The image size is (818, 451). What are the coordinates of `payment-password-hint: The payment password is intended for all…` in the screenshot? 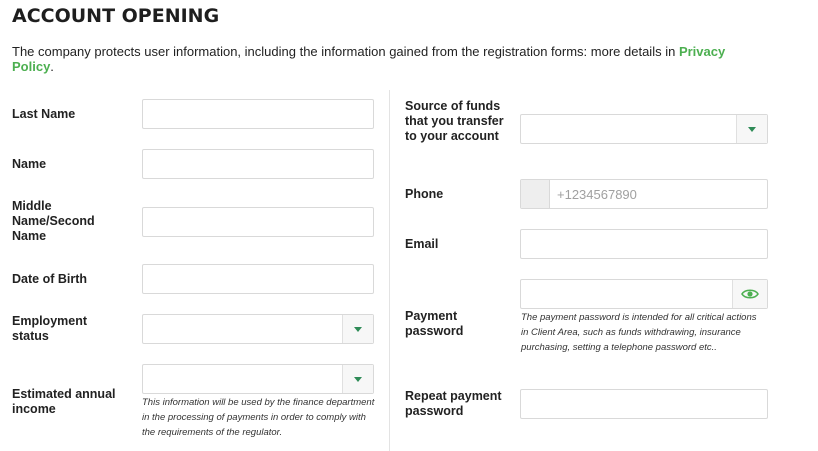 It's located at (639, 332).